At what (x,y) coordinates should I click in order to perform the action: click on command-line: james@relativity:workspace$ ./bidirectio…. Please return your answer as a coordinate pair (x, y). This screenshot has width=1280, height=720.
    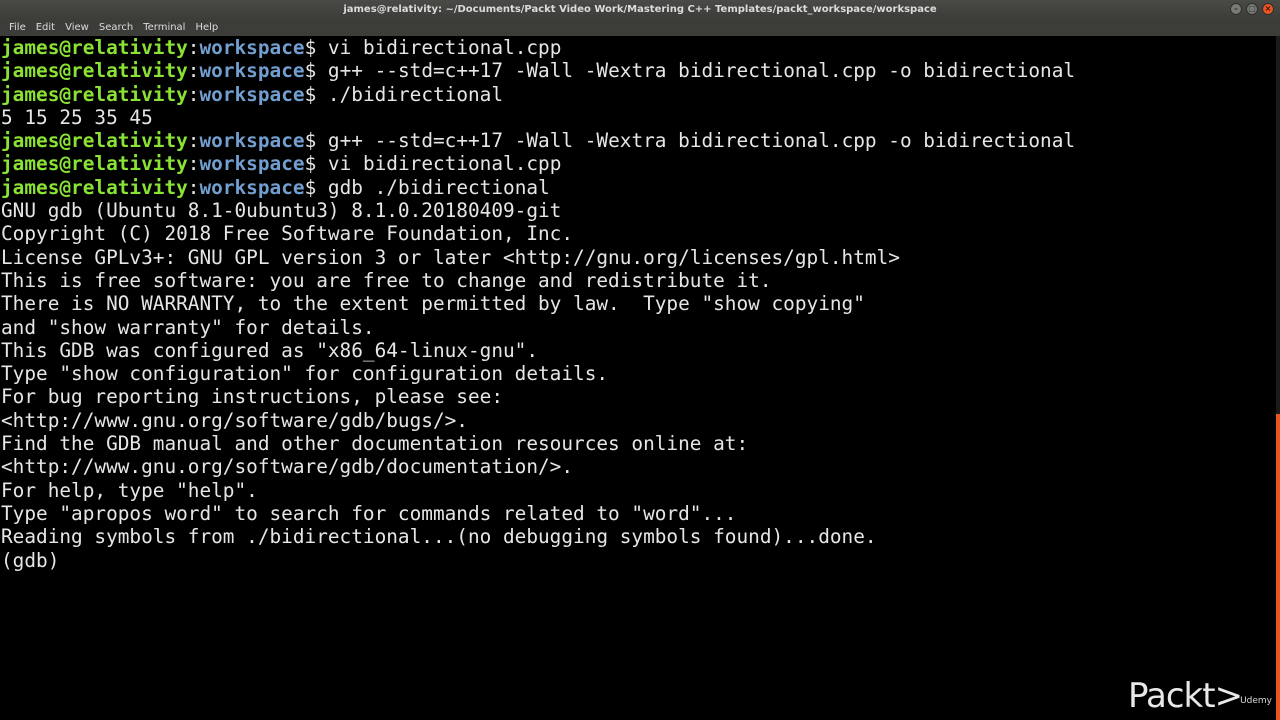
    Looking at the image, I should click on (635, 94).